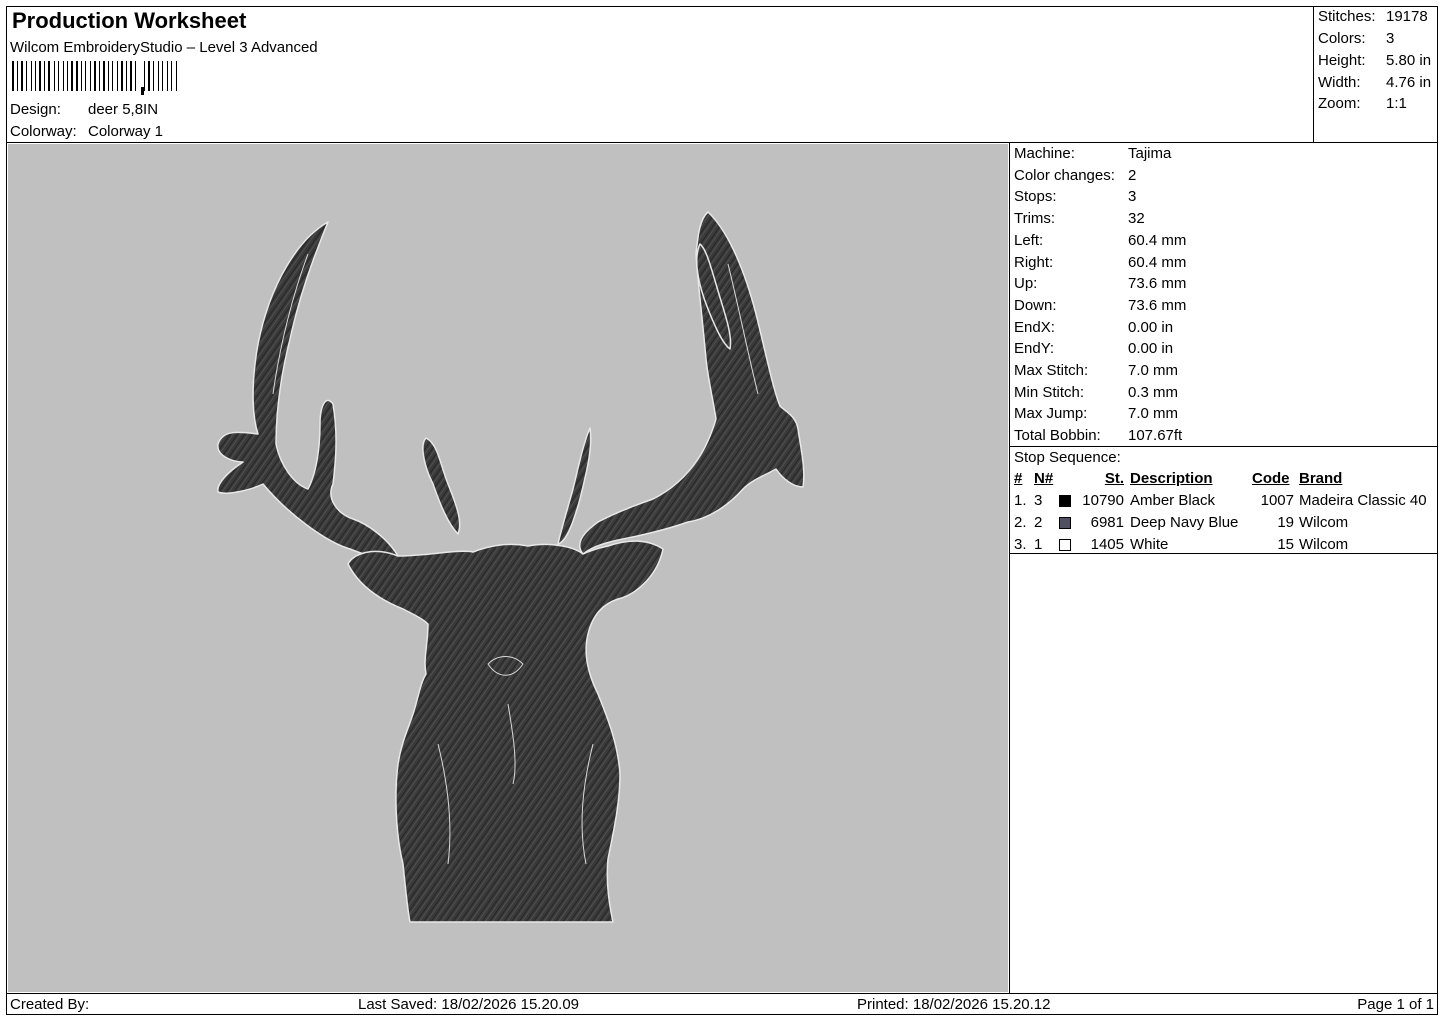  What do you see at coordinates (1044, 153) in the screenshot?
I see `info-label: Machine:` at bounding box center [1044, 153].